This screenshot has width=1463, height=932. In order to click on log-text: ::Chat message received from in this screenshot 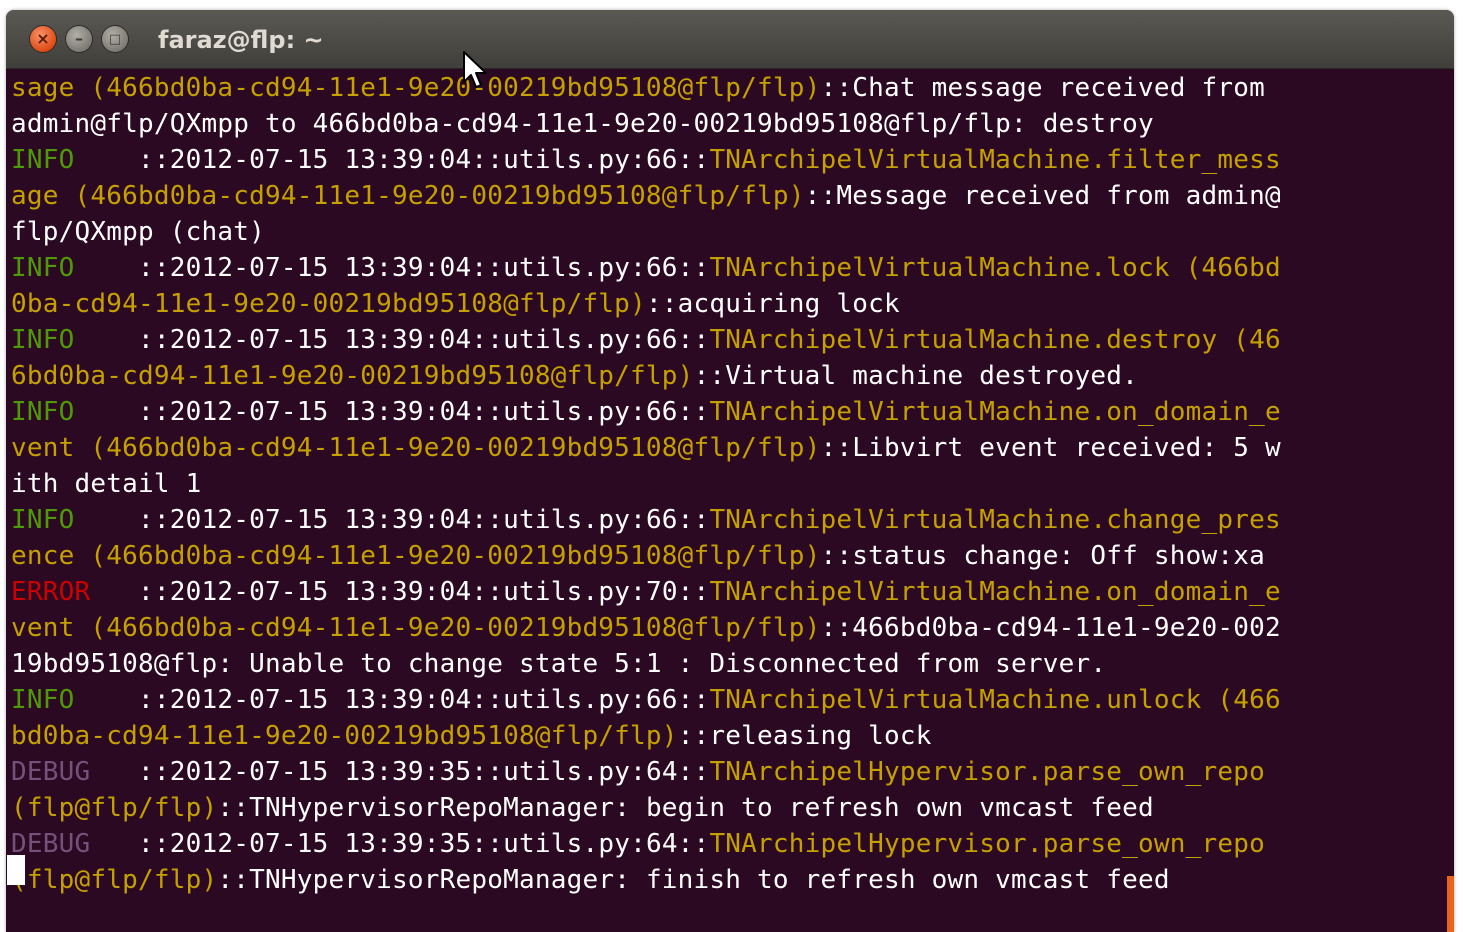, I will do `click(1042, 88)`.